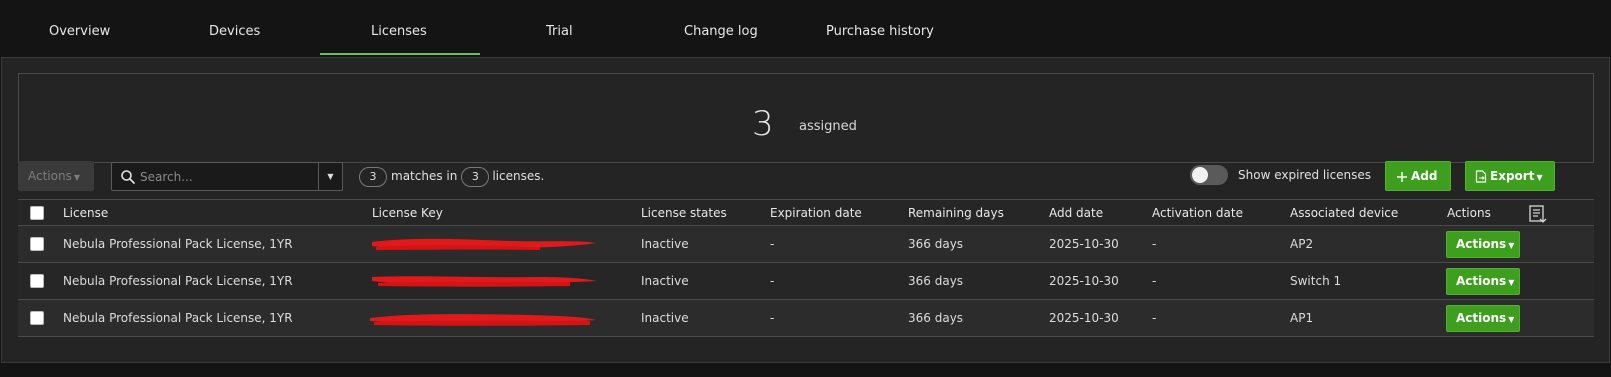 Image resolution: width=1611 pixels, height=377 pixels. What do you see at coordinates (721, 31) in the screenshot?
I see `tab-change-log: Change log` at bounding box center [721, 31].